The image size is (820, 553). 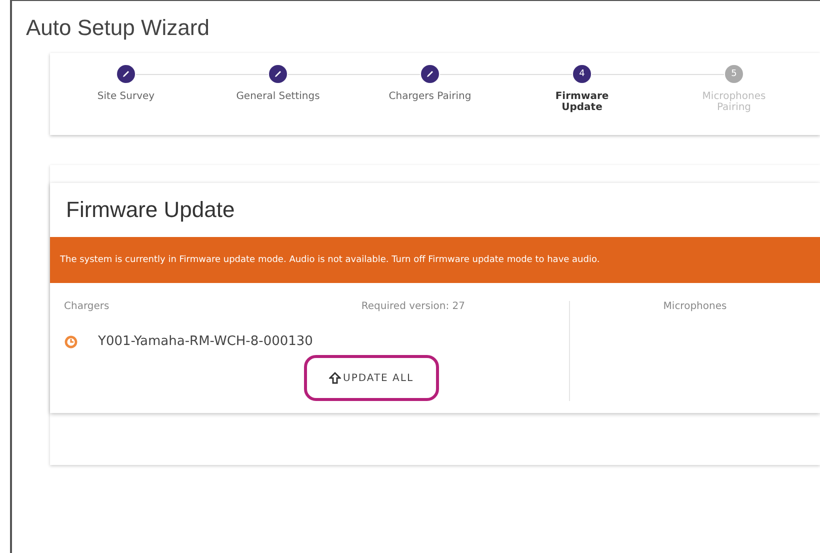 What do you see at coordinates (734, 74) in the screenshot?
I see `step-number: 5` at bounding box center [734, 74].